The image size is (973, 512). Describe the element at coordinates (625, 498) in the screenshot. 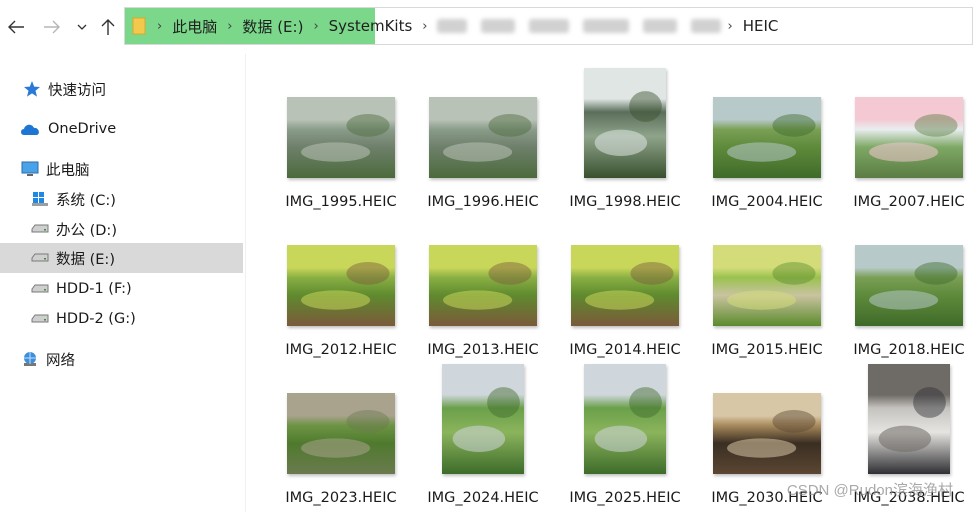

I see `file-name: IMG_2025.HEIC` at that location.